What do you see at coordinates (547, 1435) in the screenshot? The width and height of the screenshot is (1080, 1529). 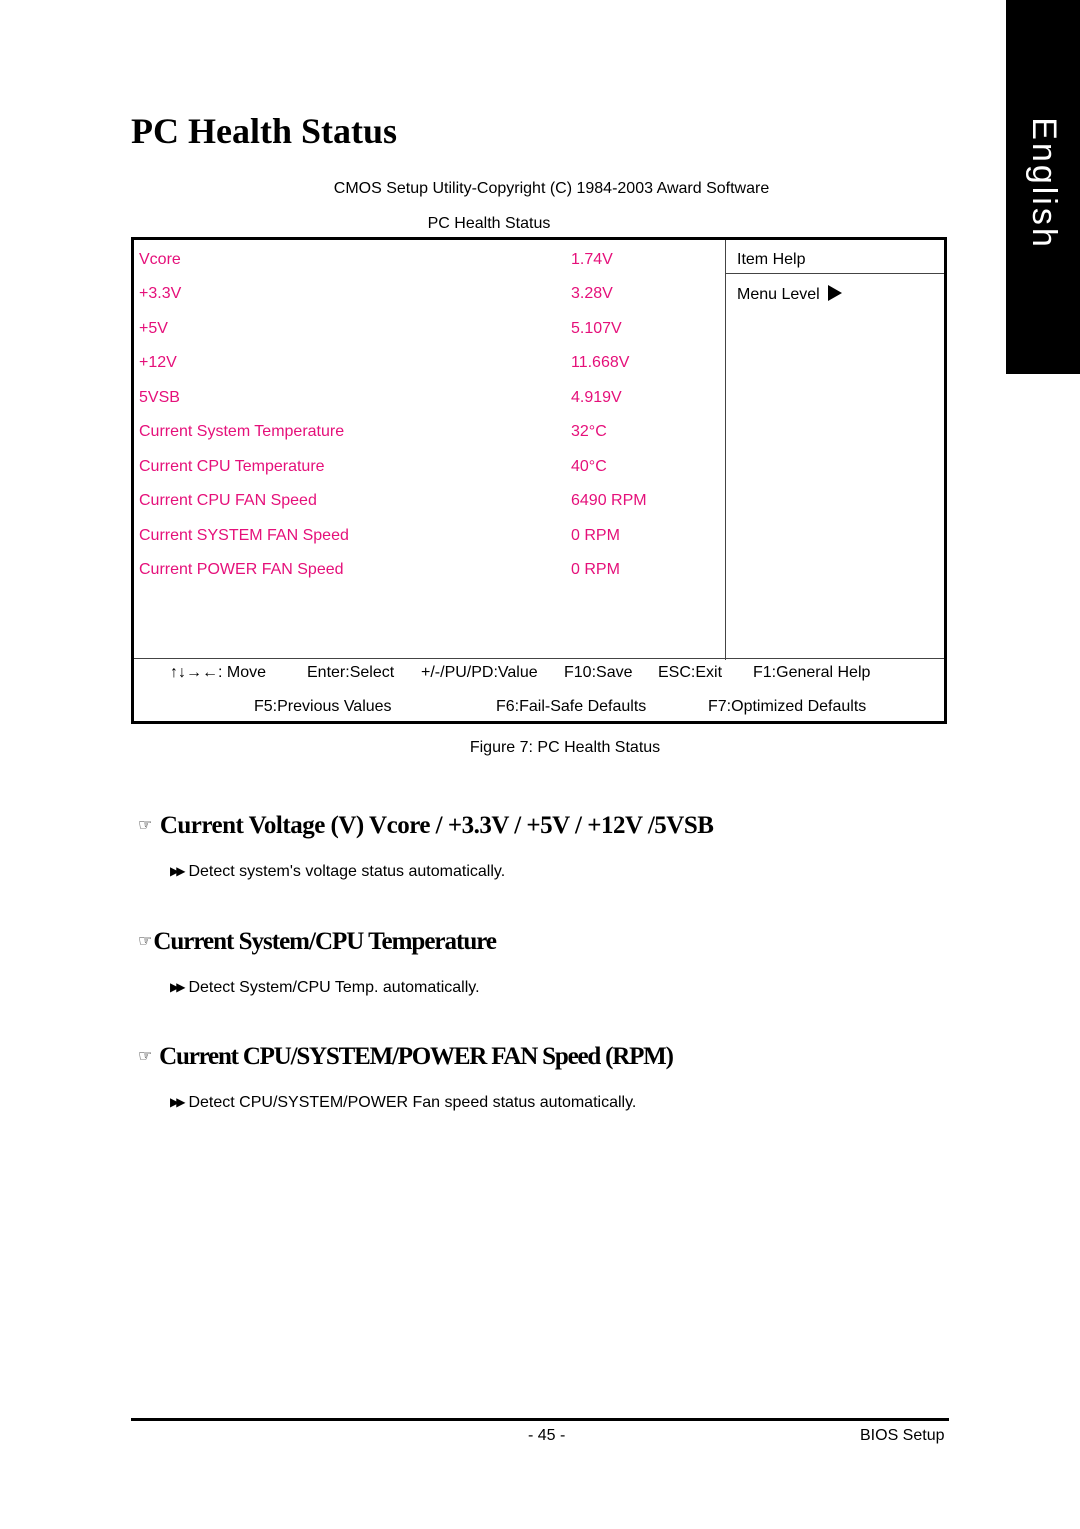 I see `page-number: - 45 -` at bounding box center [547, 1435].